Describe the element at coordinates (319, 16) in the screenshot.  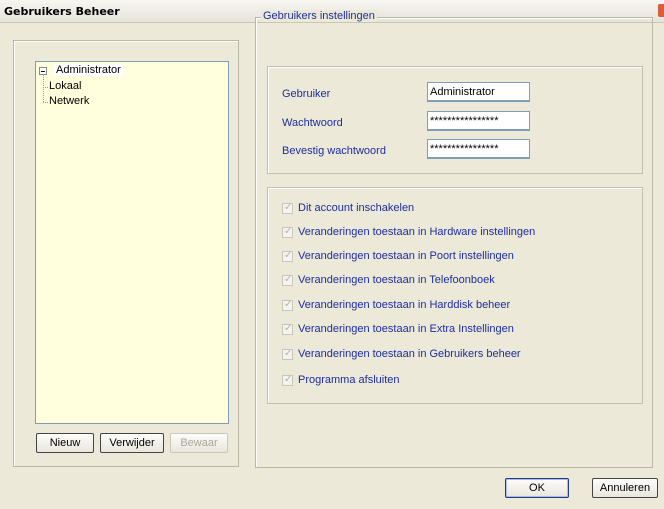
I see `user-settings-legend: Gebruikers instellingen` at that location.